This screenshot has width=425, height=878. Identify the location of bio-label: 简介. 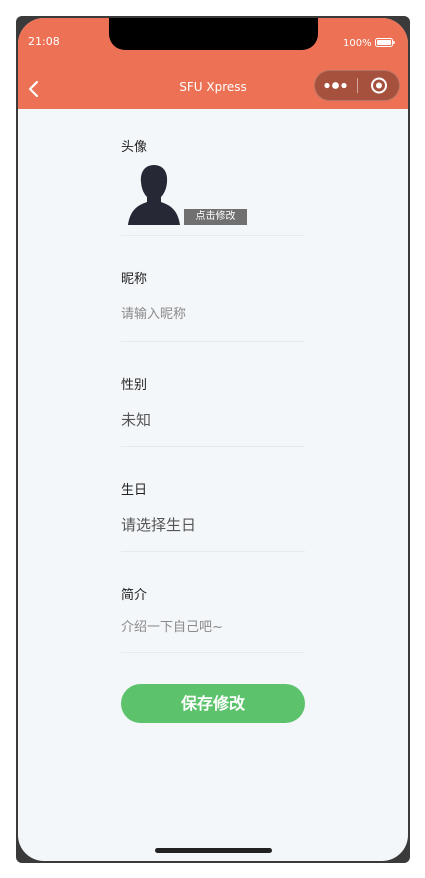
(134, 595).